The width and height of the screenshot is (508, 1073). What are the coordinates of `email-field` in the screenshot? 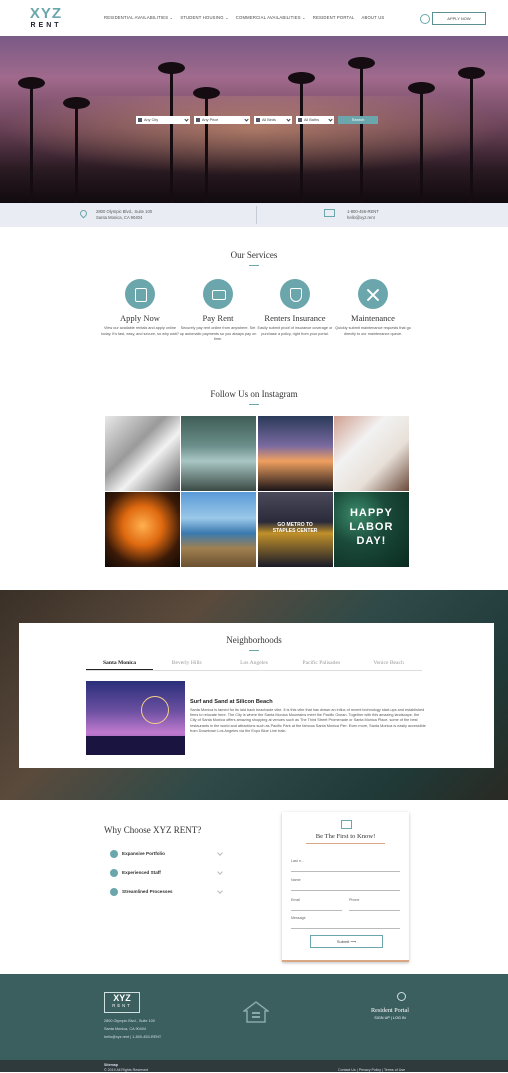 It's located at (316, 910).